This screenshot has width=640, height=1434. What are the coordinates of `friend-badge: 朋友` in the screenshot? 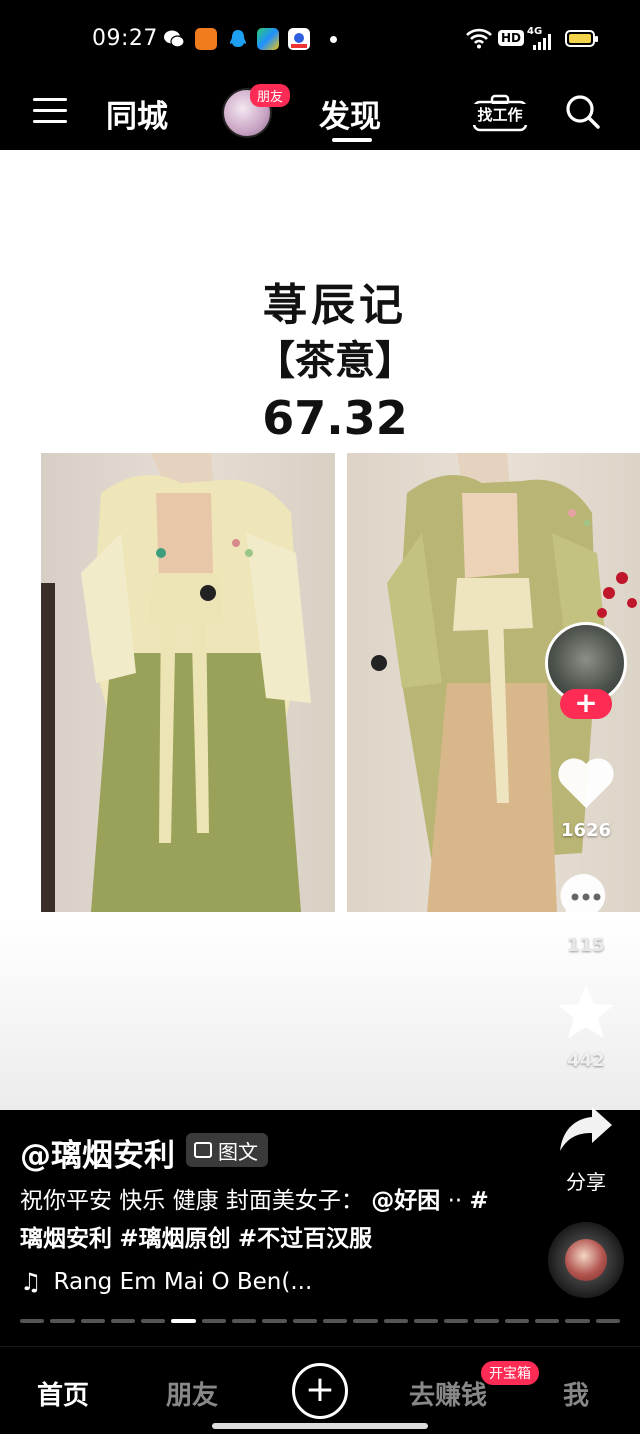 It's located at (270, 95).